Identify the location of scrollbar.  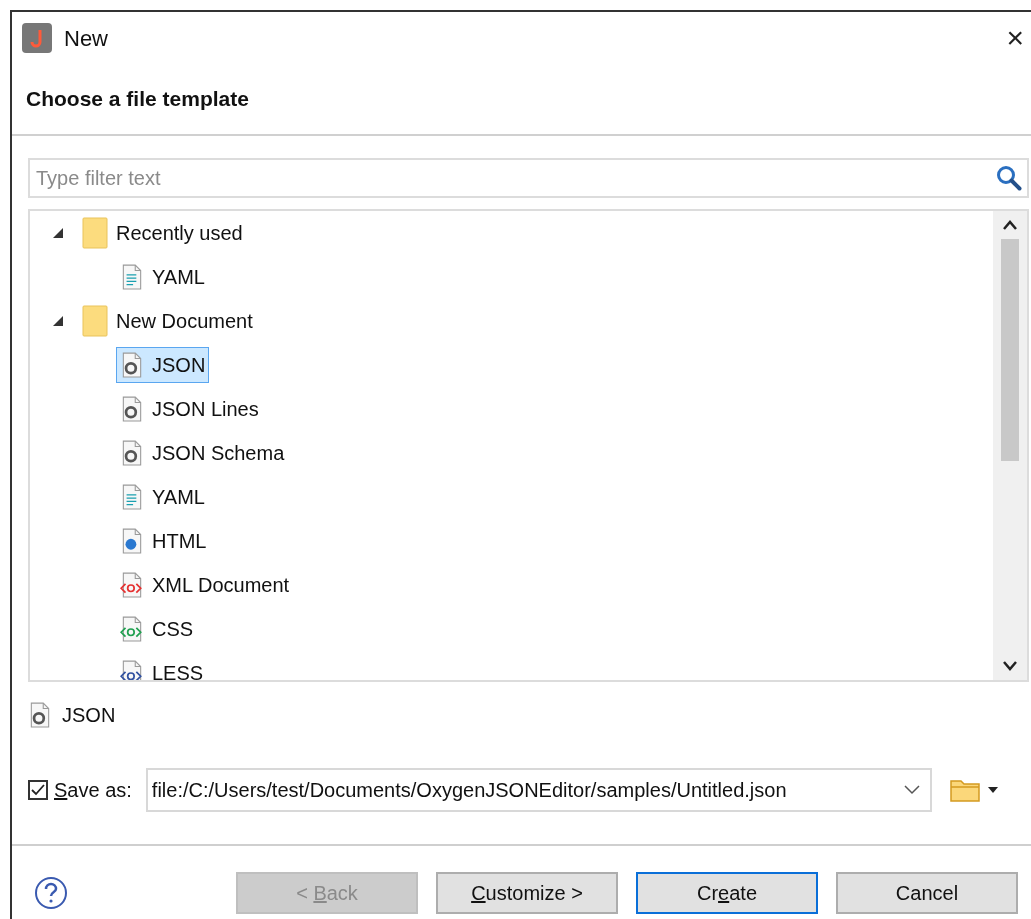
(1010, 445).